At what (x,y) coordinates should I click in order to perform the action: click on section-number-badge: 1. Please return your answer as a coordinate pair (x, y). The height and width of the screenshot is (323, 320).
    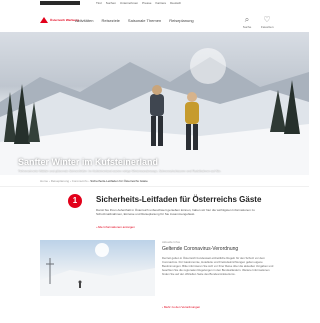
    Looking at the image, I should click on (75, 201).